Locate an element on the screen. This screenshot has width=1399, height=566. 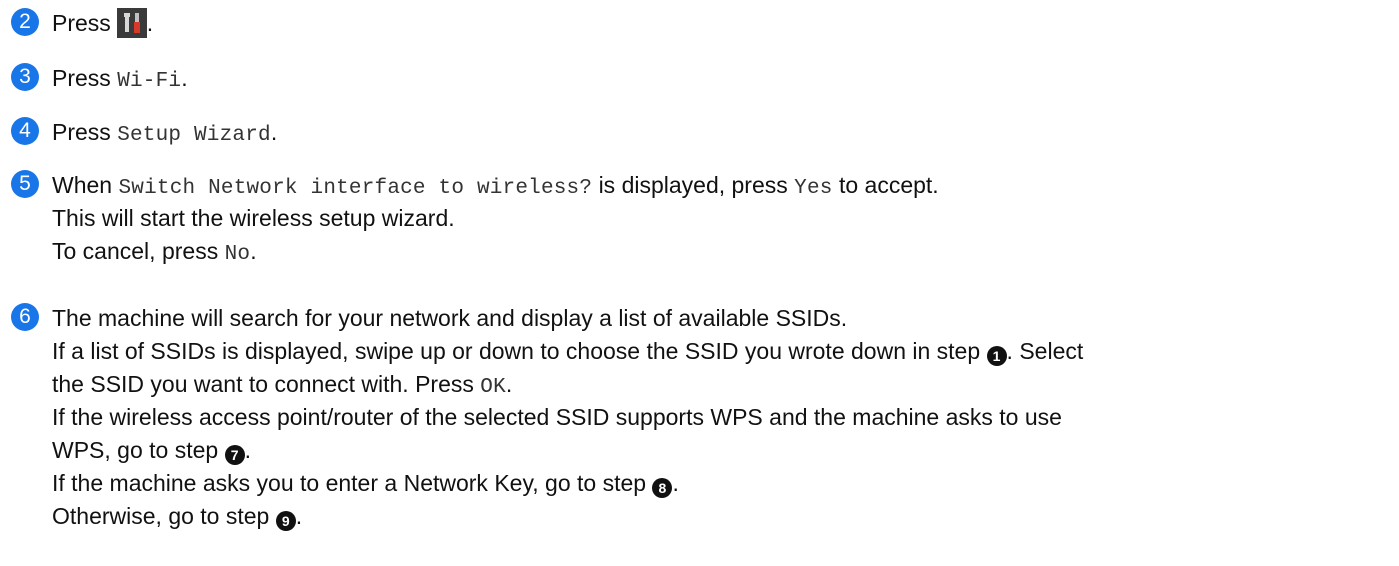
step-number: 4 is located at coordinates (25, 131).